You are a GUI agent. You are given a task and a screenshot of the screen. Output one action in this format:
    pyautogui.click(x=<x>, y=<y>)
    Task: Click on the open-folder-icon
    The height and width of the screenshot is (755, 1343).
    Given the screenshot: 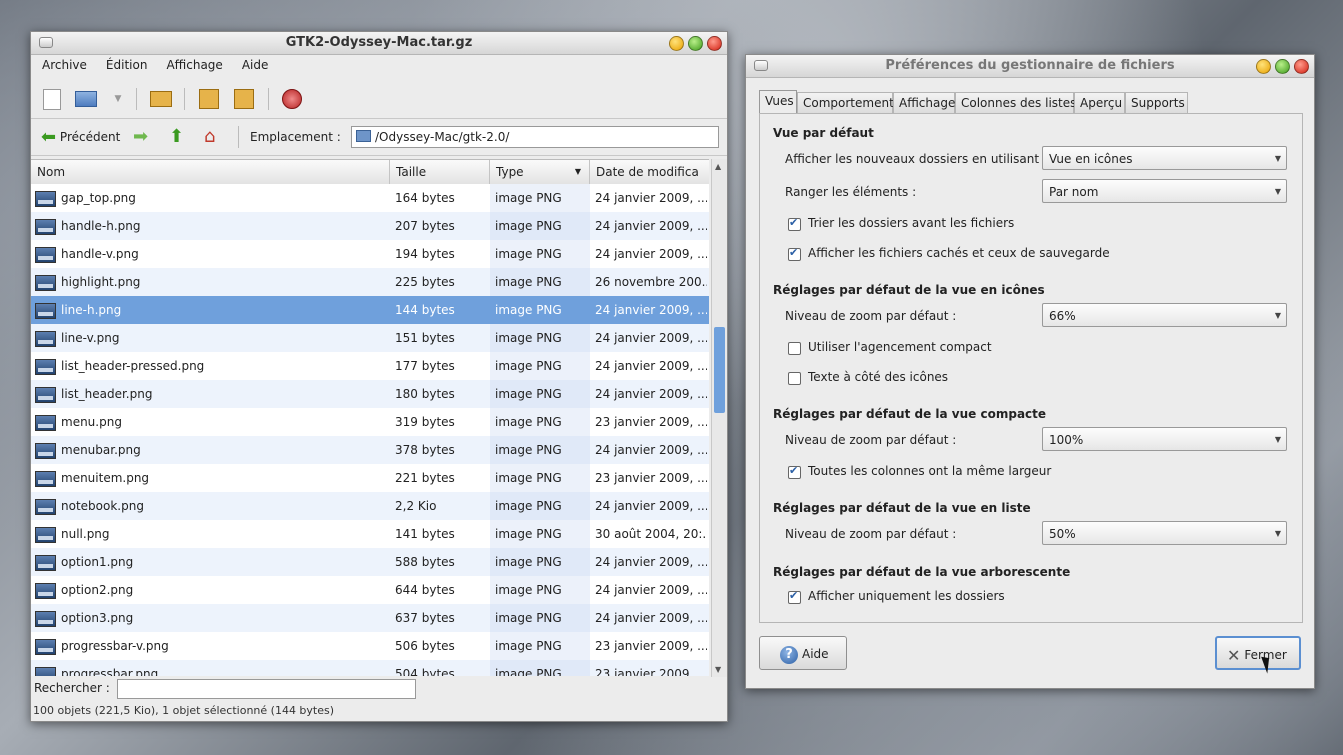 What is the action you would take?
    pyautogui.click(x=86, y=99)
    